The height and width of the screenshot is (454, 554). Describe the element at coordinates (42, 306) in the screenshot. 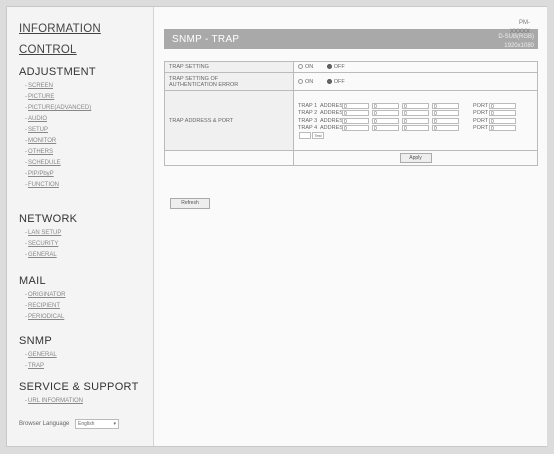

I see `nav-recipient: RECIPIENT` at that location.